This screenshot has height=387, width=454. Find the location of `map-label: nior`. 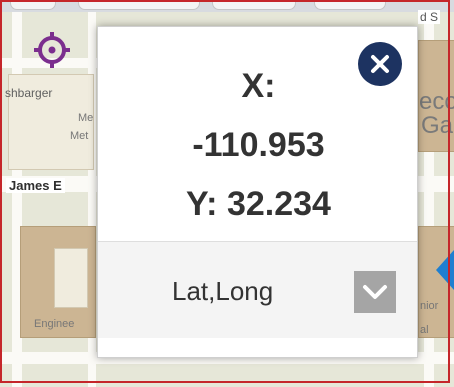

map-label: nior is located at coordinates (429, 306).